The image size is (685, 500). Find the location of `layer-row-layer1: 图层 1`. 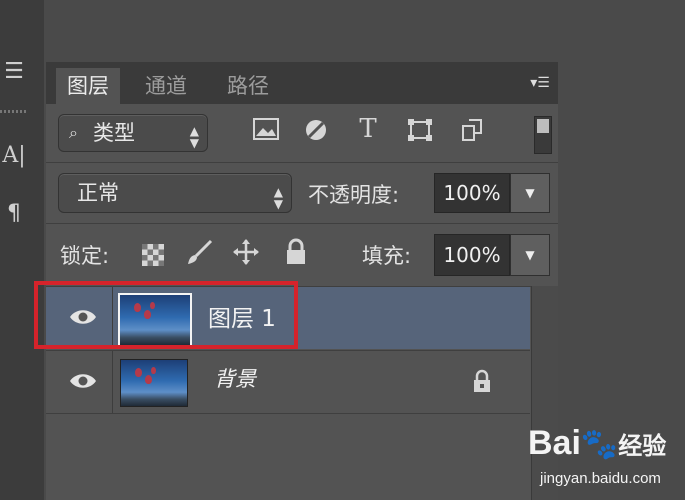

layer-row-layer1: 图层 1 is located at coordinates (282, 315).